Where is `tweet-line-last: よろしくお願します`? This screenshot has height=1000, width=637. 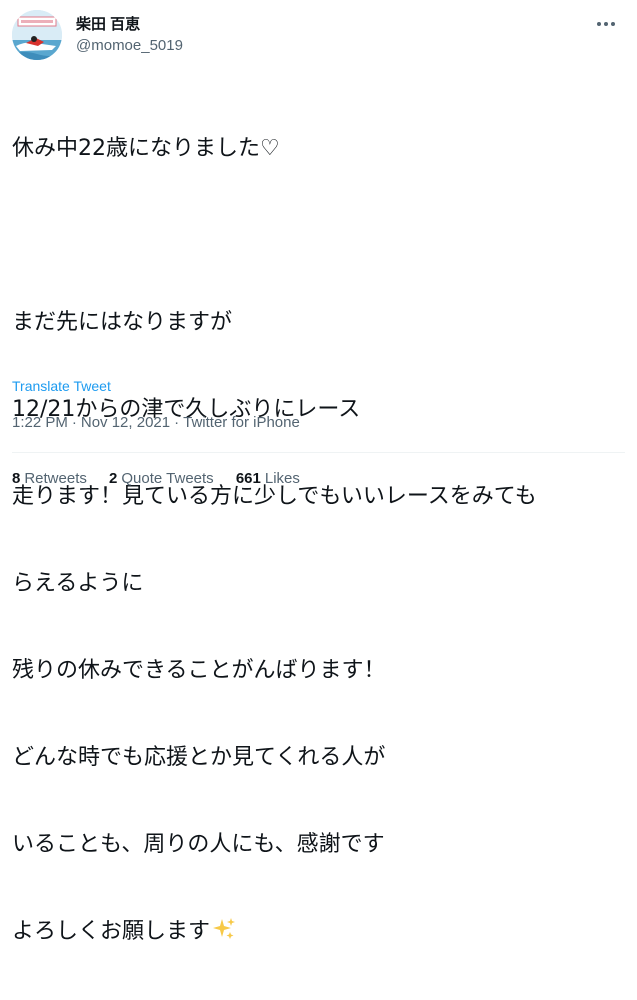
tweet-line-last: よろしくお願します is located at coordinates (312, 931).